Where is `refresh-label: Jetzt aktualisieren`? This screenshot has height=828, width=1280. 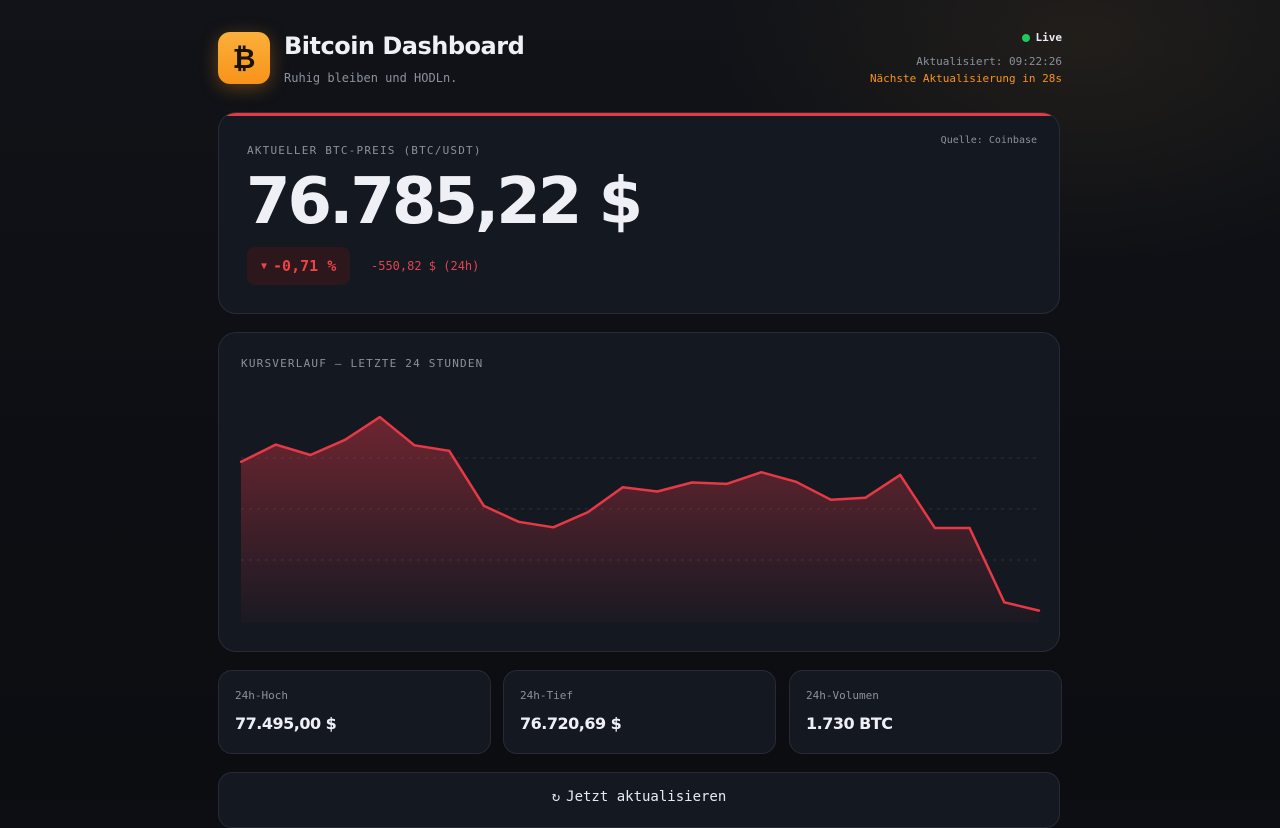 refresh-label: Jetzt aktualisieren is located at coordinates (646, 797).